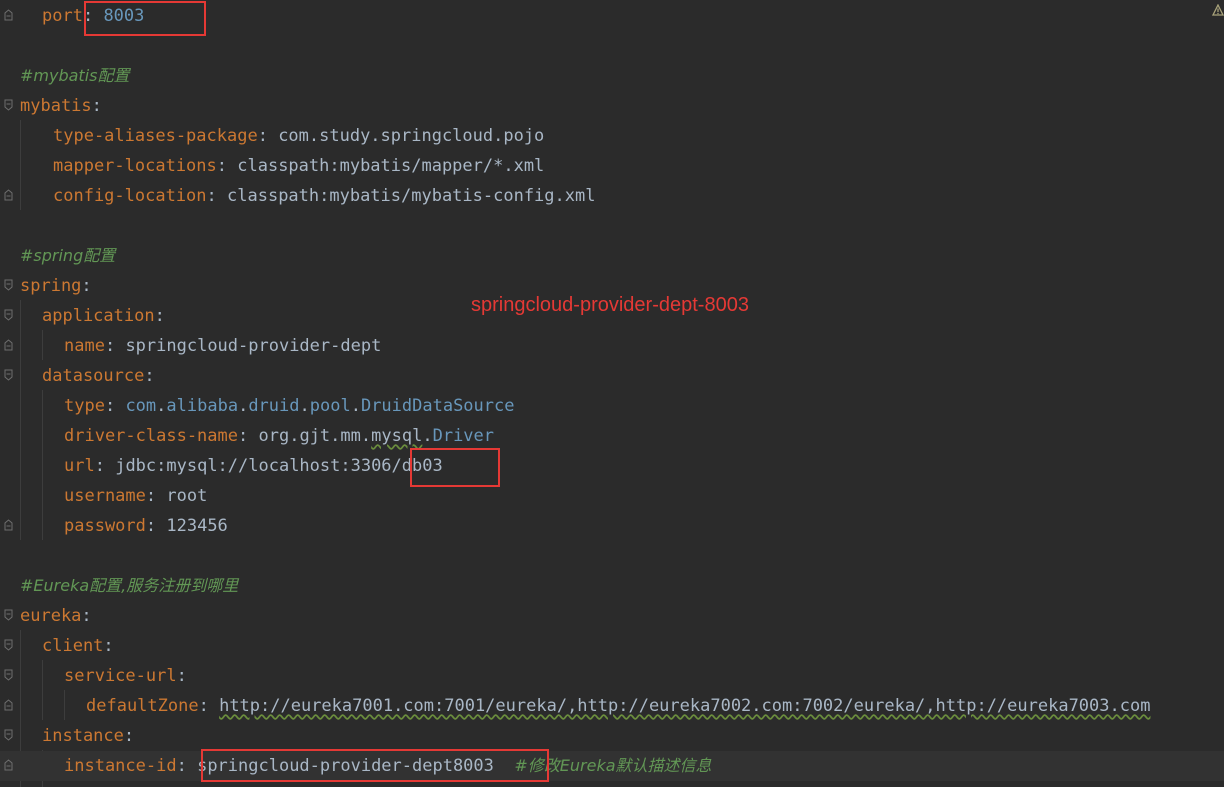 The height and width of the screenshot is (787, 1224). I want to click on code-line: url: jdbc:mysql://localhost:3306/db03, so click(612, 466).